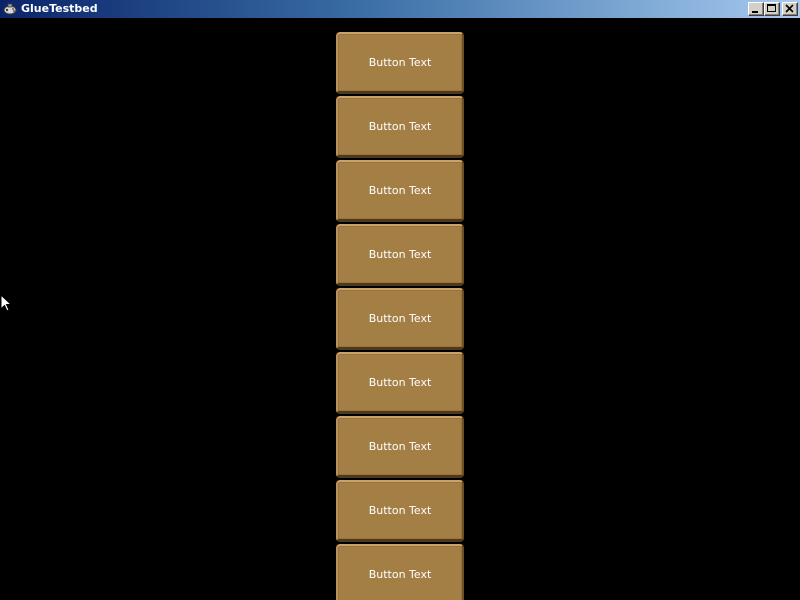 The image size is (800, 600). Describe the element at coordinates (6, 303) in the screenshot. I see `mouse-cursor-icon` at that location.